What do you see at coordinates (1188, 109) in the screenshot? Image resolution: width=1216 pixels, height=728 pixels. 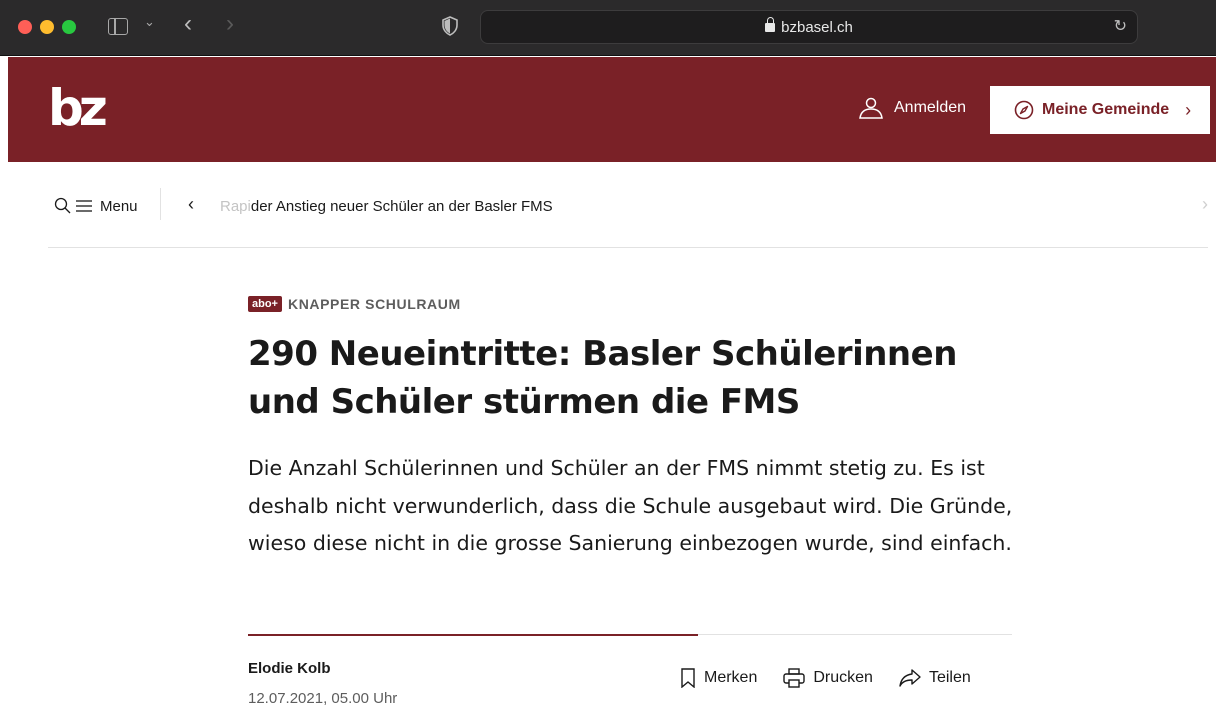 I see `chevron-right-icon: ›` at bounding box center [1188, 109].